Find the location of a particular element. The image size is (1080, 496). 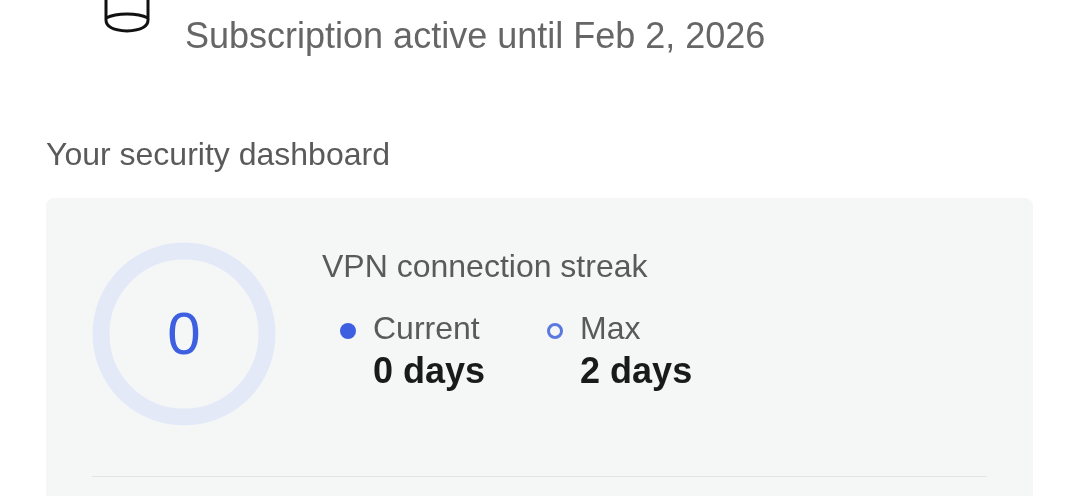

streak-title: VPN connection streak is located at coordinates (485, 266).